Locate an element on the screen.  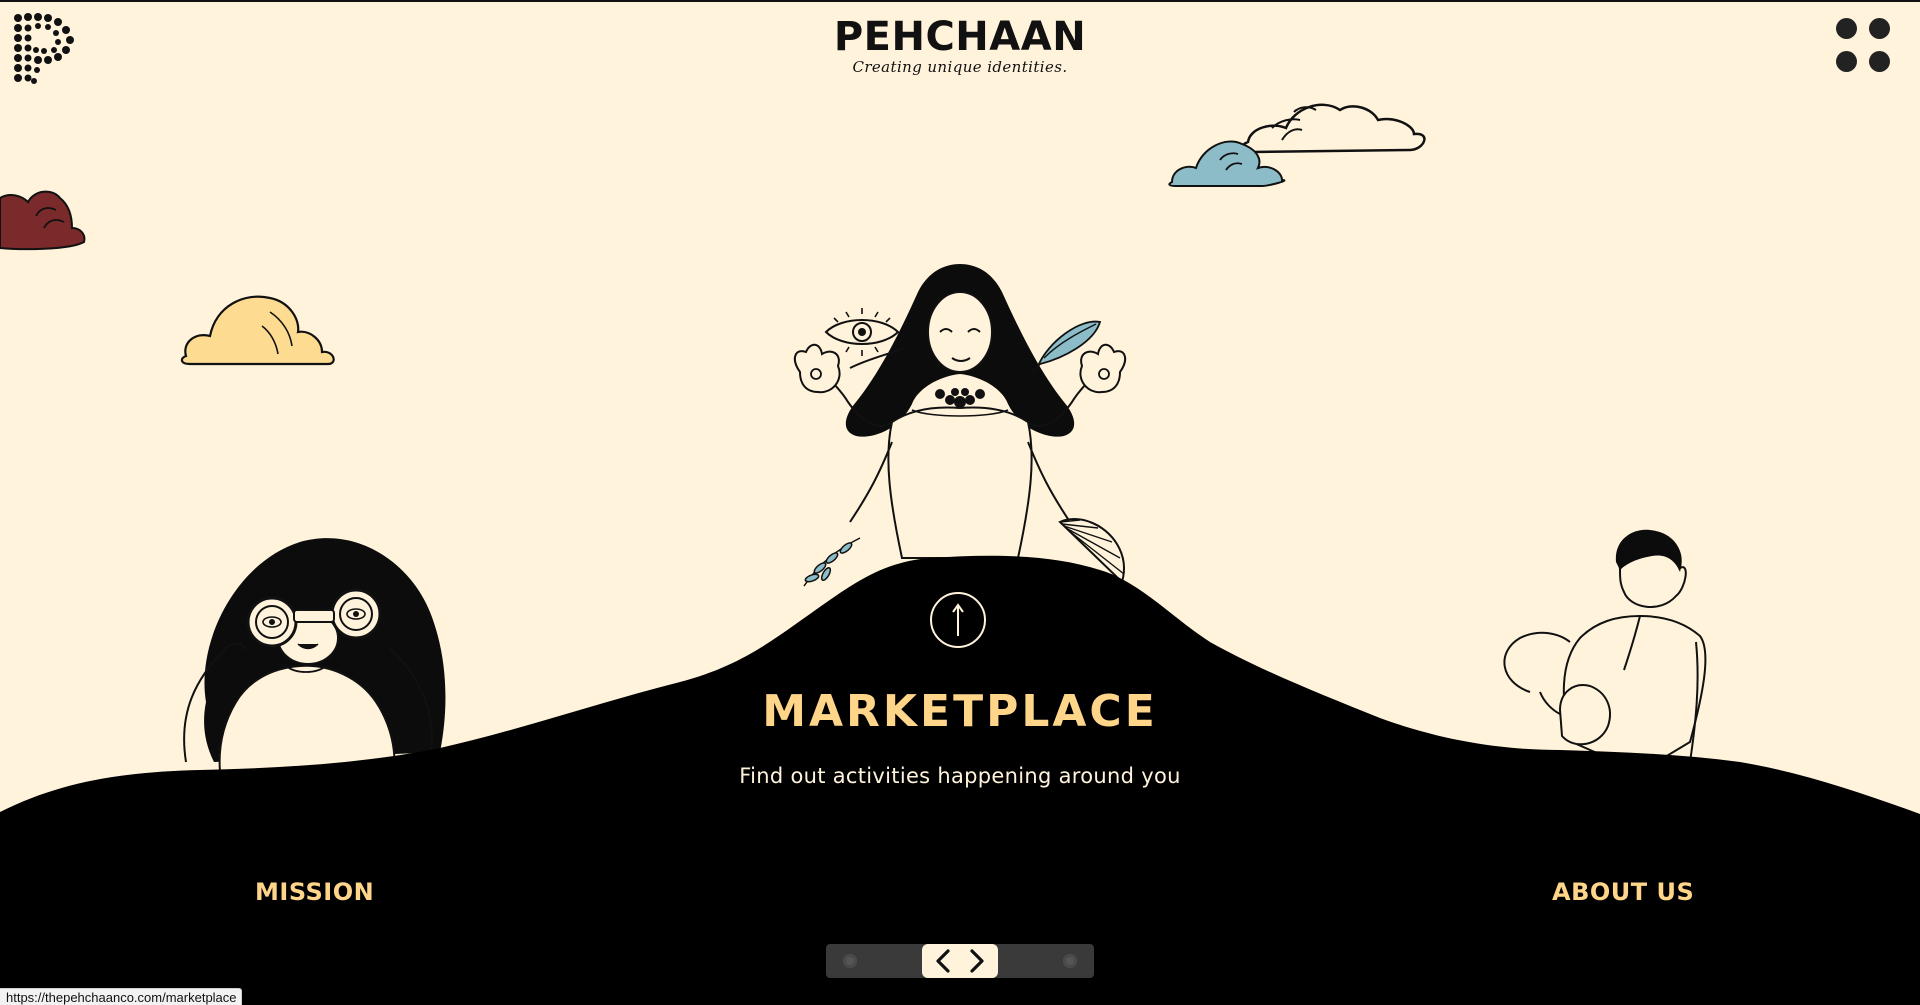
carousel-pager is located at coordinates (960, 961).